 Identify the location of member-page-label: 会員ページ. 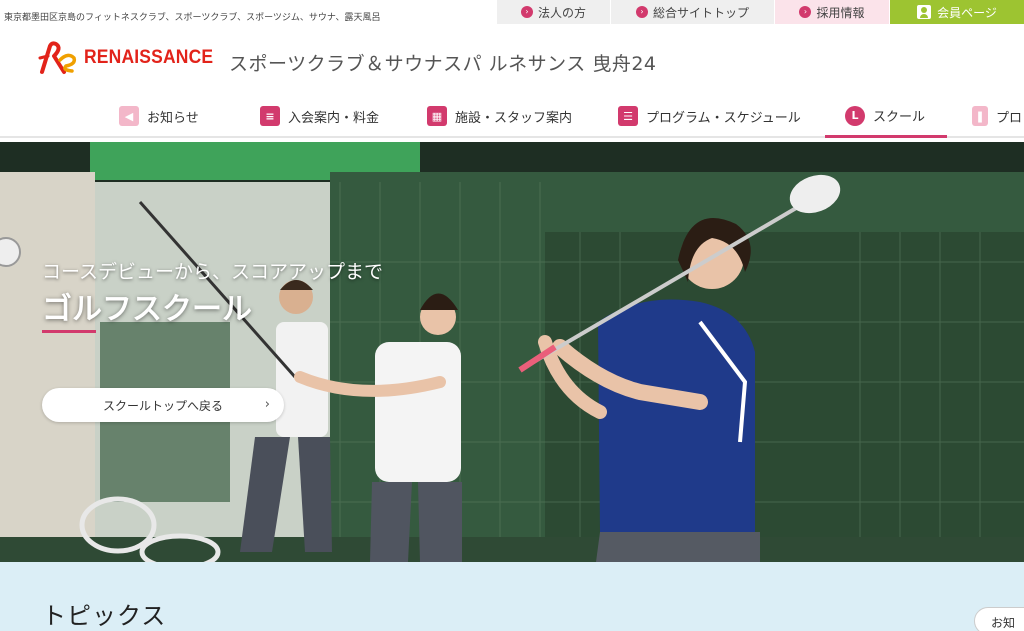
(967, 12).